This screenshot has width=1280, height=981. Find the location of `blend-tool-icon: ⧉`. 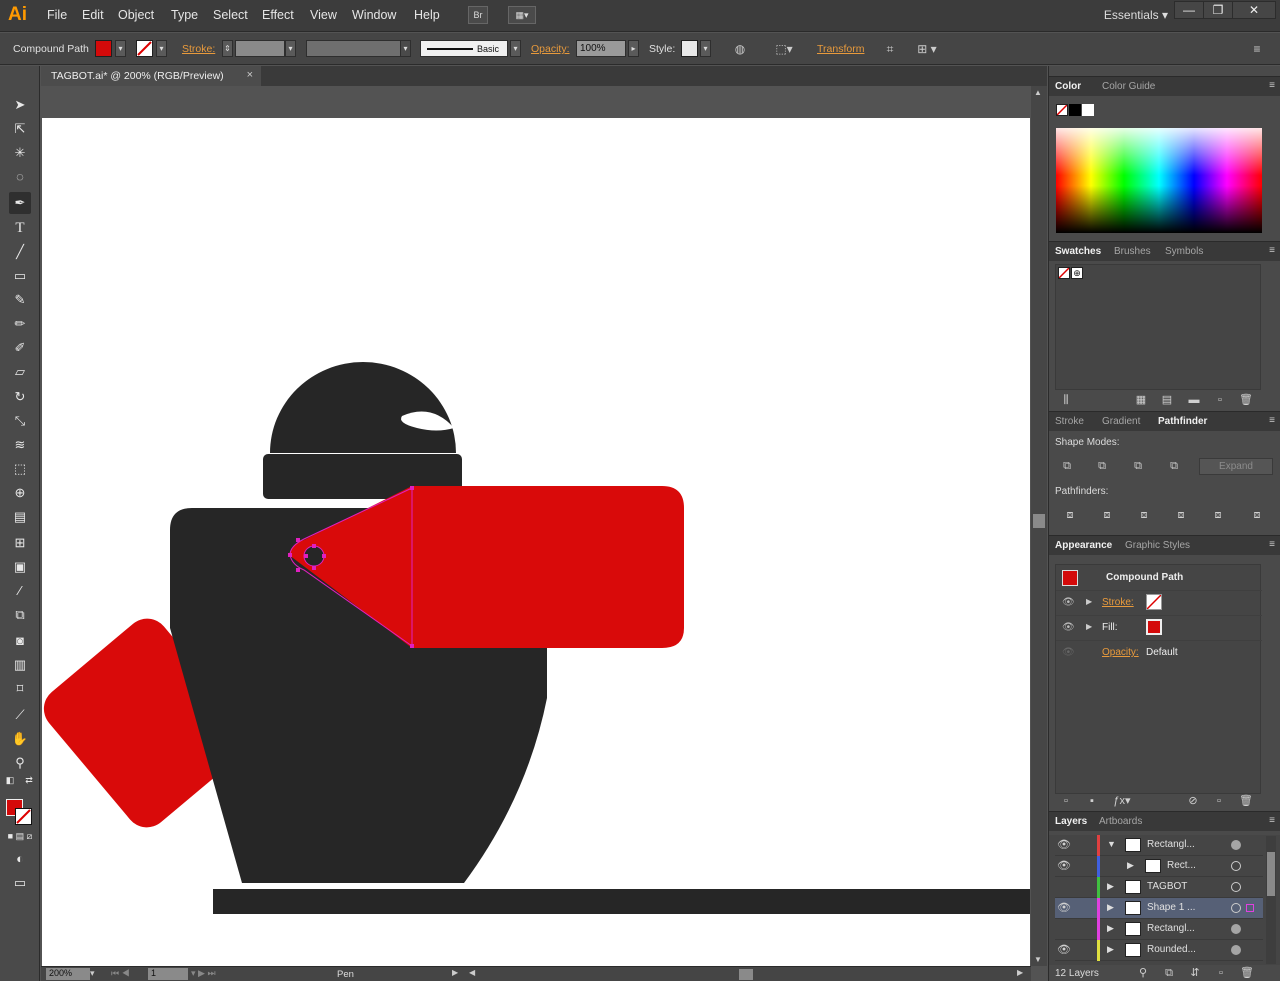

blend-tool-icon: ⧉ is located at coordinates (20, 615).